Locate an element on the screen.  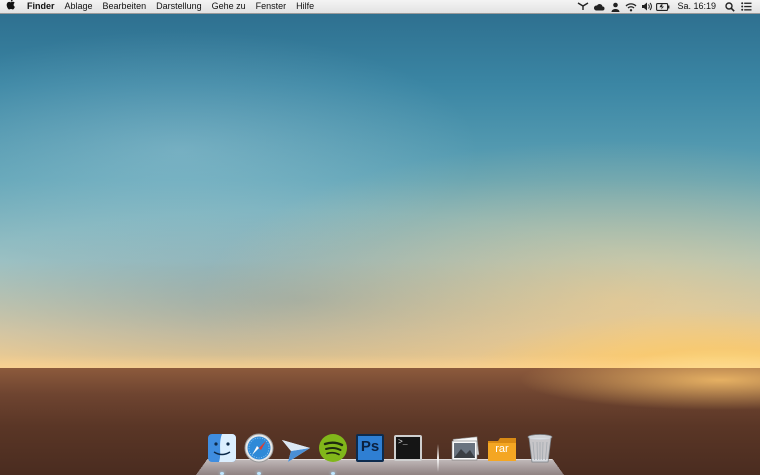
dock-separator is located at coordinates (438, 458).